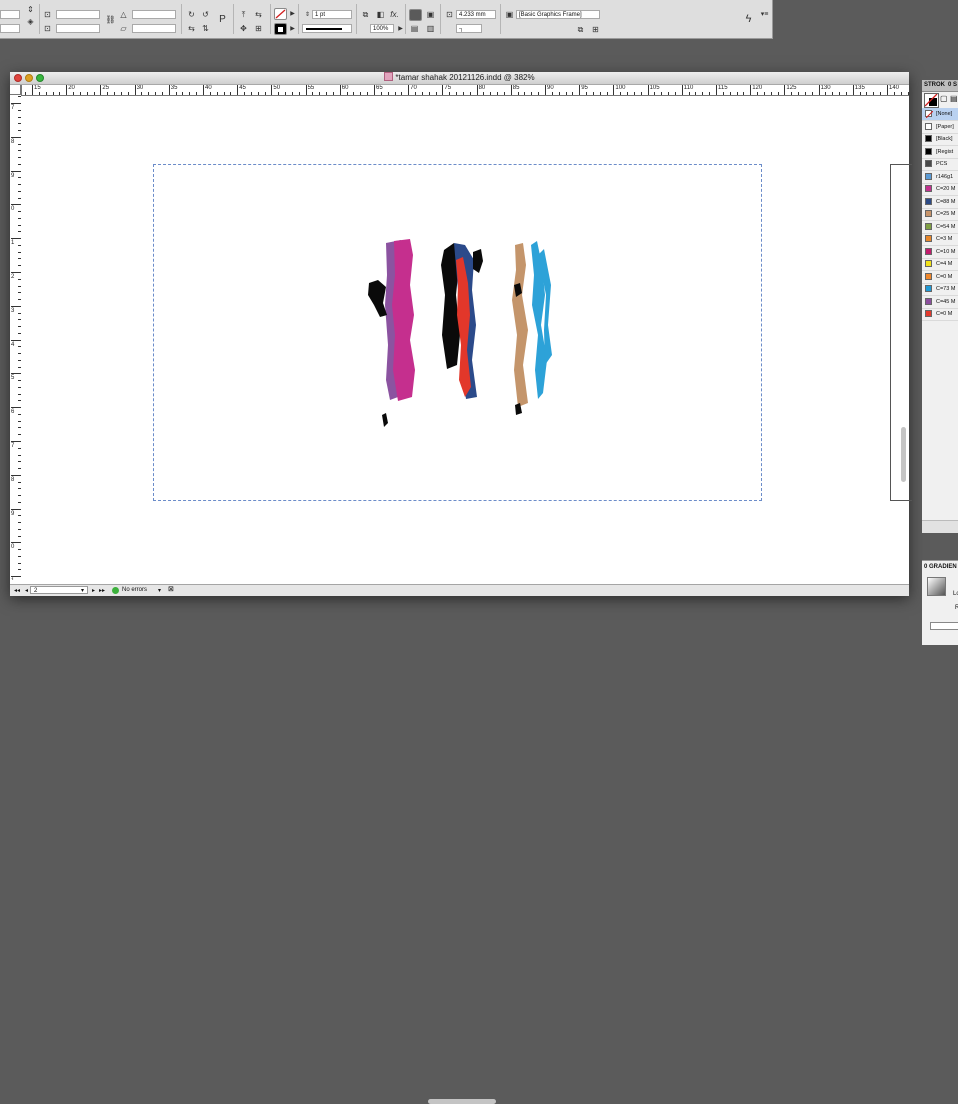  What do you see at coordinates (414, 29) in the screenshot?
I see `center-content-icon: ▤` at bounding box center [414, 29].